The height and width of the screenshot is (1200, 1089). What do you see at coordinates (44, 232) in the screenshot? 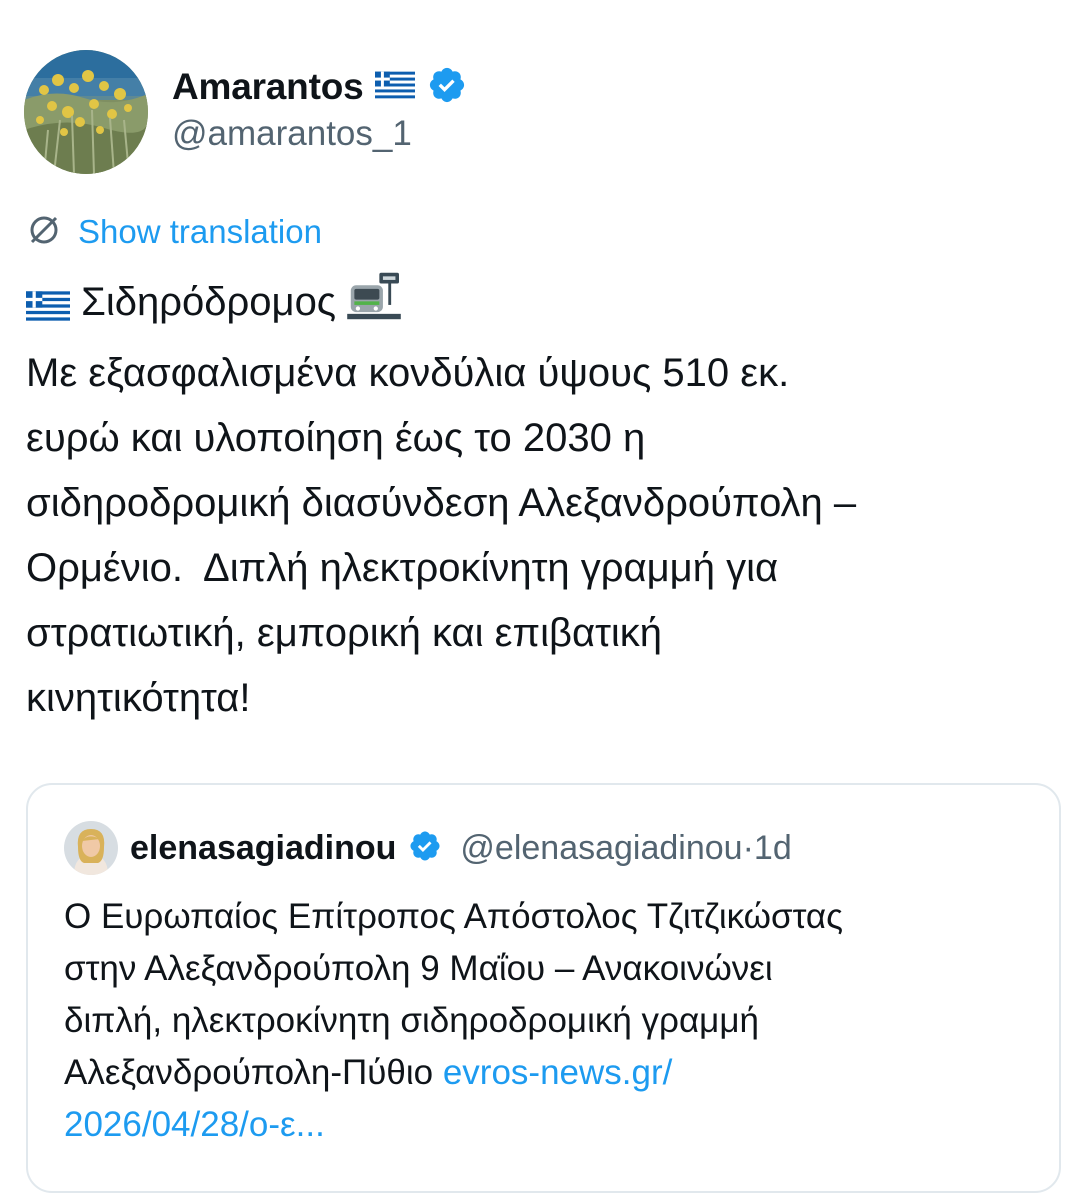
I see `globe-icon` at bounding box center [44, 232].